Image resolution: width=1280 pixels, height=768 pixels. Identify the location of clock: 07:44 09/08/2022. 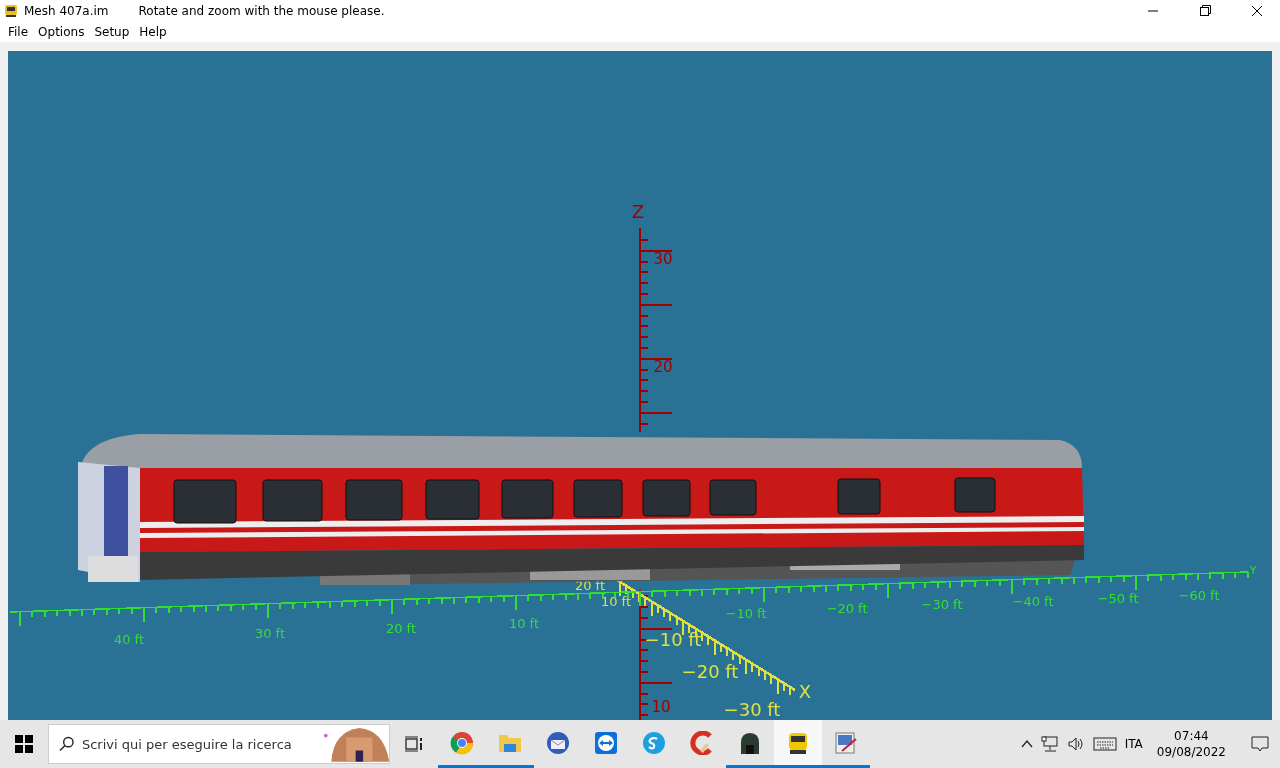
(1191, 744).